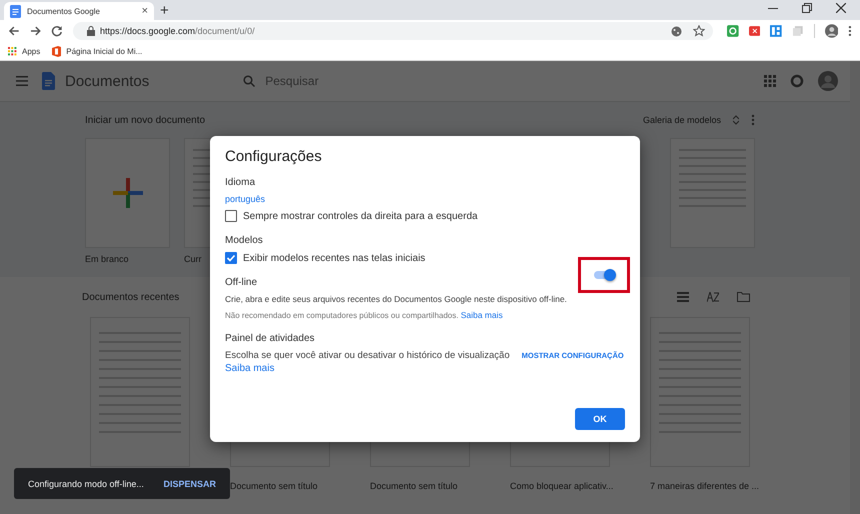  What do you see at coordinates (600, 419) in the screenshot?
I see `ok-button: OK` at bounding box center [600, 419].